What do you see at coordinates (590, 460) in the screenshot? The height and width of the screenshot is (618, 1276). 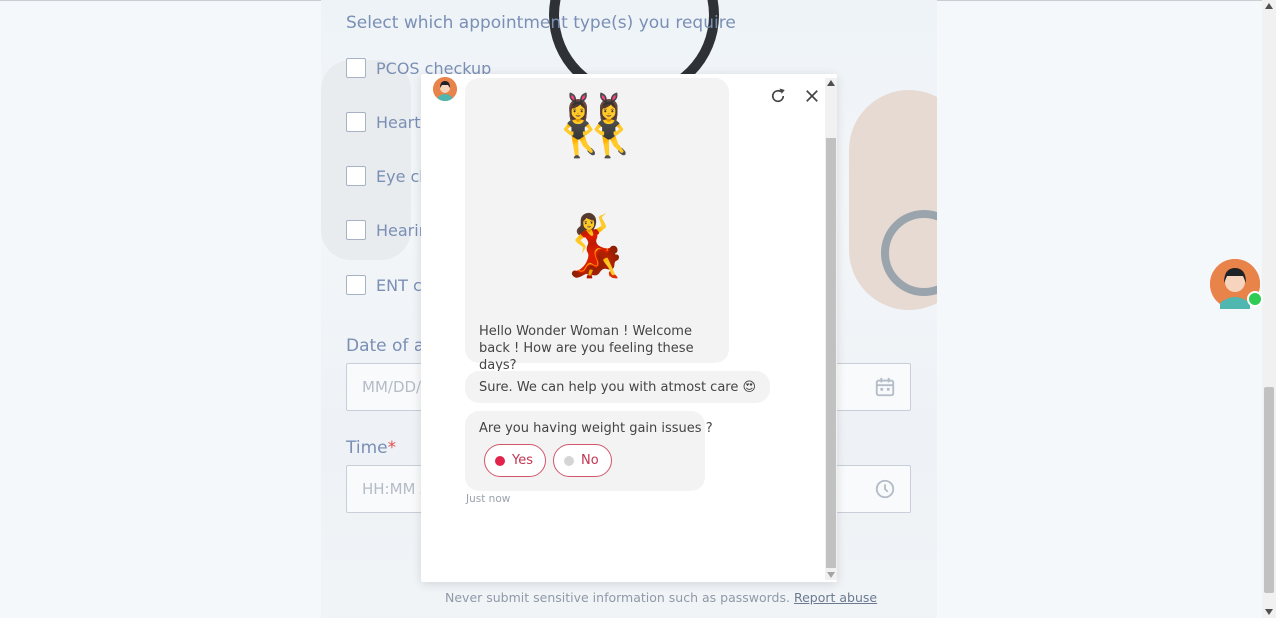 I see `option-label: No` at bounding box center [590, 460].